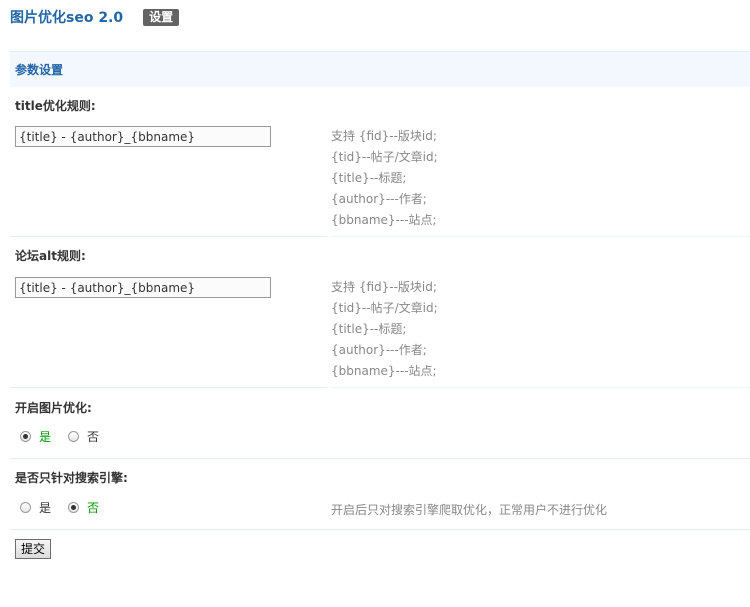 The width and height of the screenshot is (750, 607). What do you see at coordinates (93, 436) in the screenshot?
I see `enable-optimize-no-label: 否` at bounding box center [93, 436].